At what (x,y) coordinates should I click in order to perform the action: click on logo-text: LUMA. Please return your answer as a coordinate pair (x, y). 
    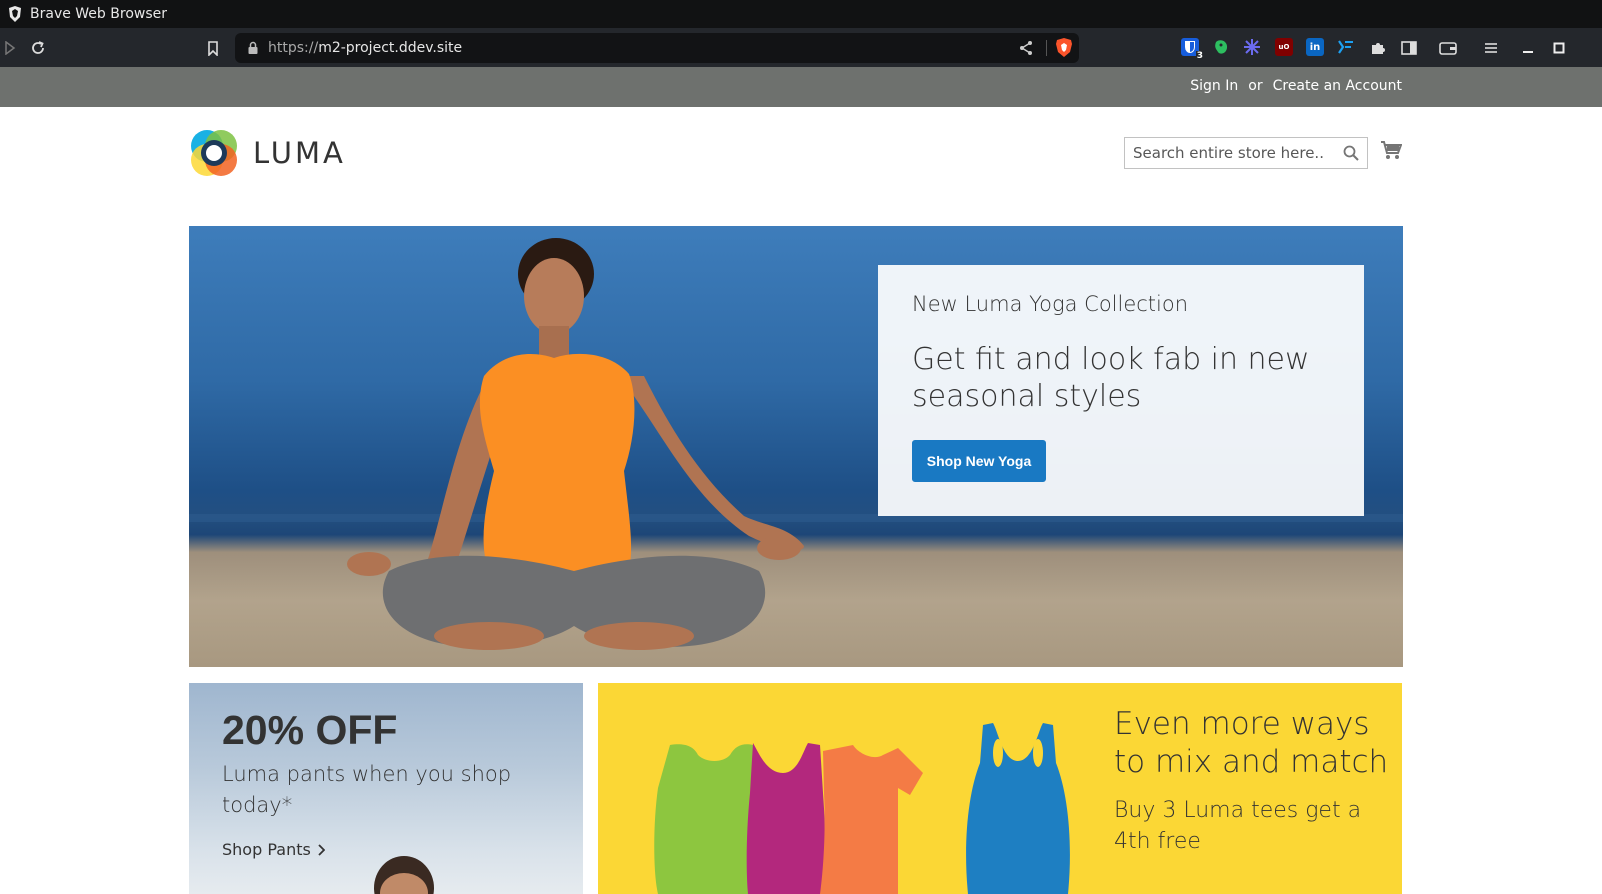
    Looking at the image, I should click on (299, 153).